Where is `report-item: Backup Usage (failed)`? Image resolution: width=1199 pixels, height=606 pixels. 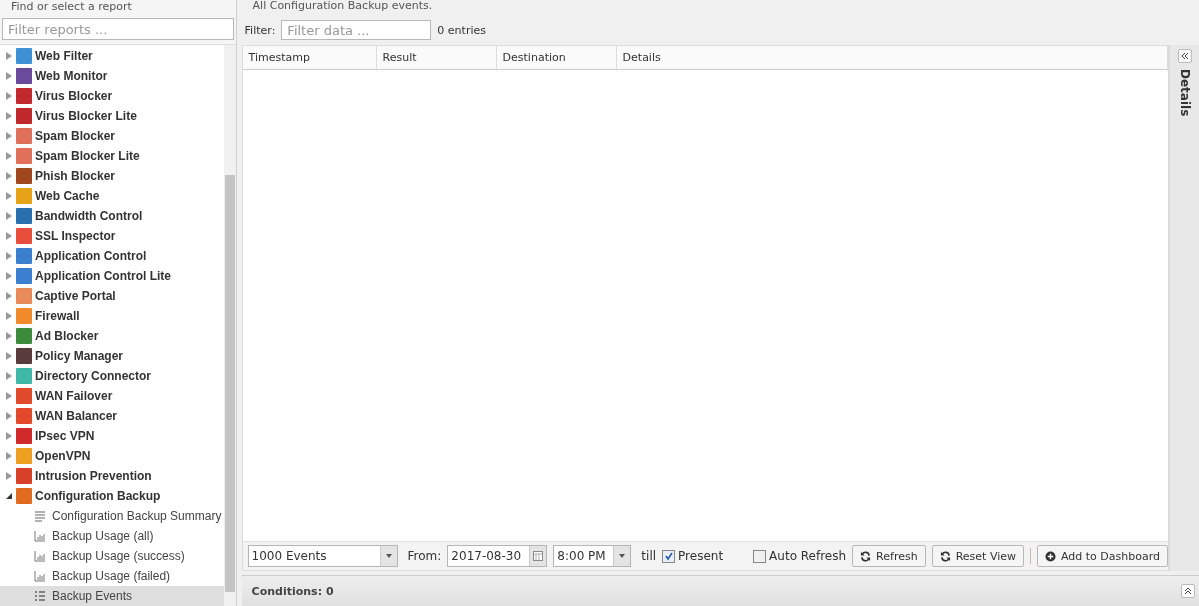 report-item: Backup Usage (failed) is located at coordinates (112, 576).